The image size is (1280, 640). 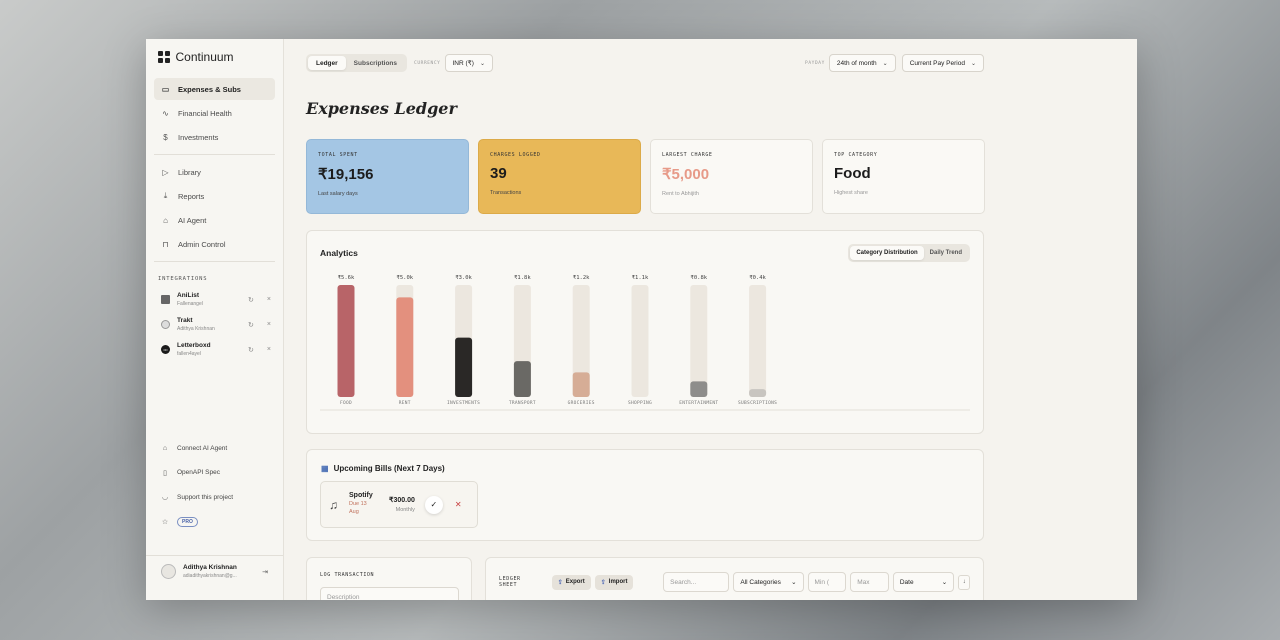 I want to click on nav-ai-agent: ⌂ AI Agent, so click(x=214, y=220).